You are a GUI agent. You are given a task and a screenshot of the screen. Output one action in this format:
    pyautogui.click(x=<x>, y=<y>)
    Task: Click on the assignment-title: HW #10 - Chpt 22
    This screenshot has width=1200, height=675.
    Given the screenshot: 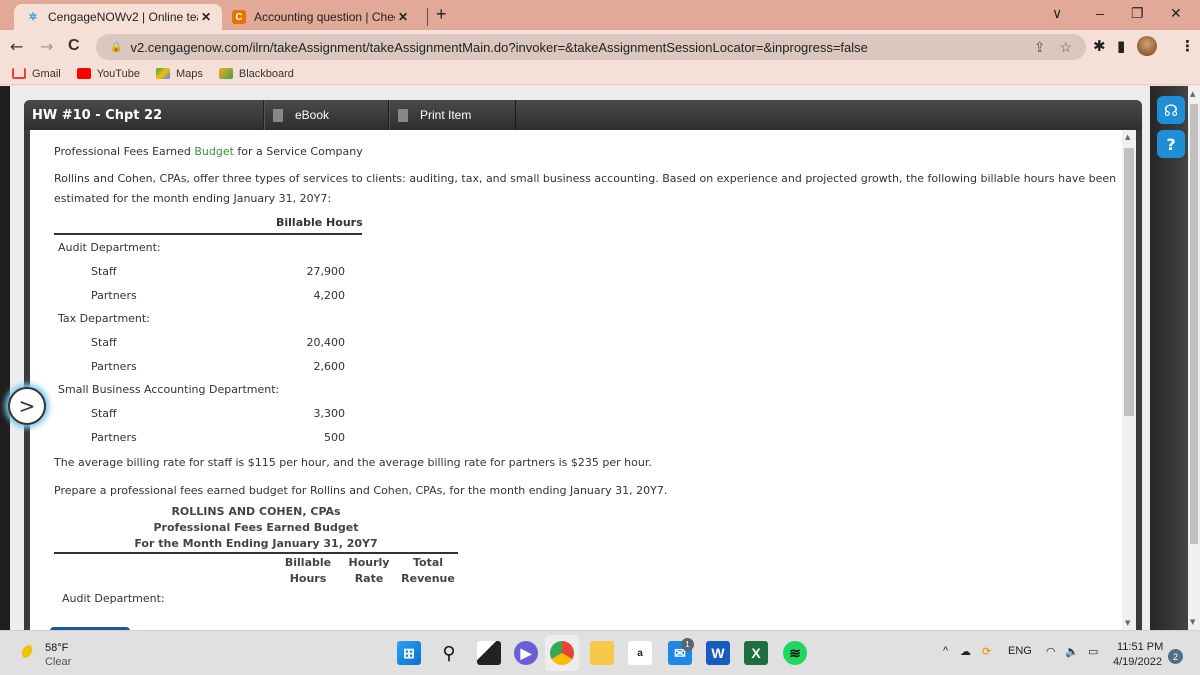 What is the action you would take?
    pyautogui.click(x=144, y=115)
    